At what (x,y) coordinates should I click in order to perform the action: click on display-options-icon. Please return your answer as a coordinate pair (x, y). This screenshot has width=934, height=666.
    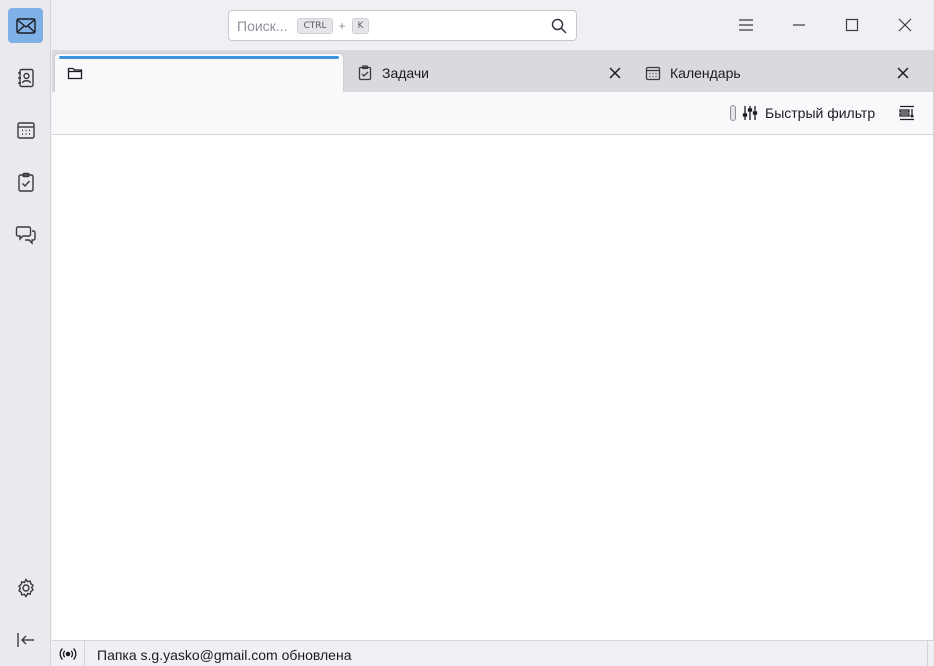
    Looking at the image, I should click on (907, 113).